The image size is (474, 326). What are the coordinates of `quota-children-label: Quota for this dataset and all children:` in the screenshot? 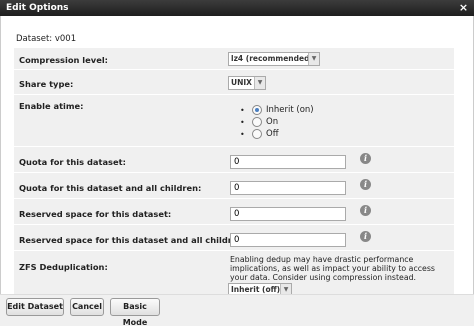 It's located at (110, 188).